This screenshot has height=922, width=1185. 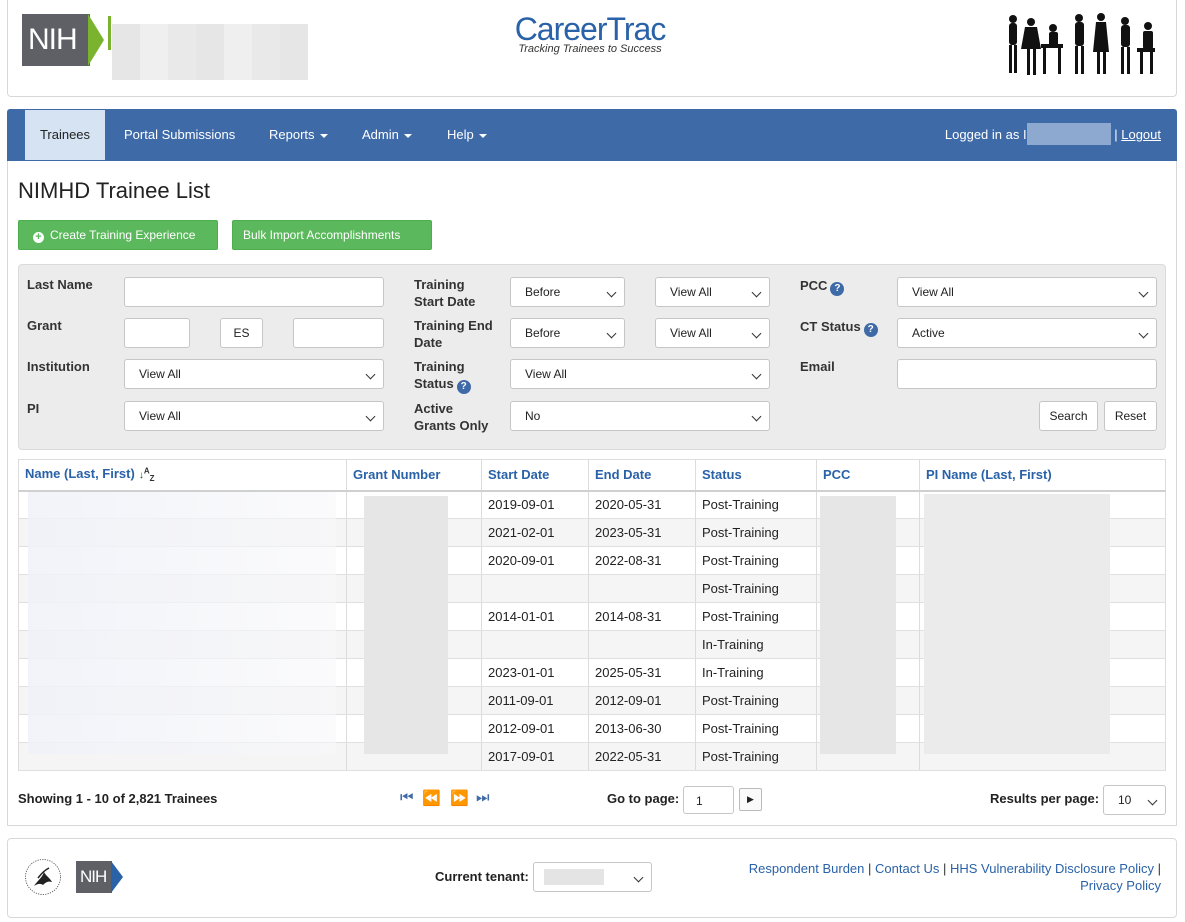 I want to click on first-page-icon: ⏮, so click(x=407, y=797).